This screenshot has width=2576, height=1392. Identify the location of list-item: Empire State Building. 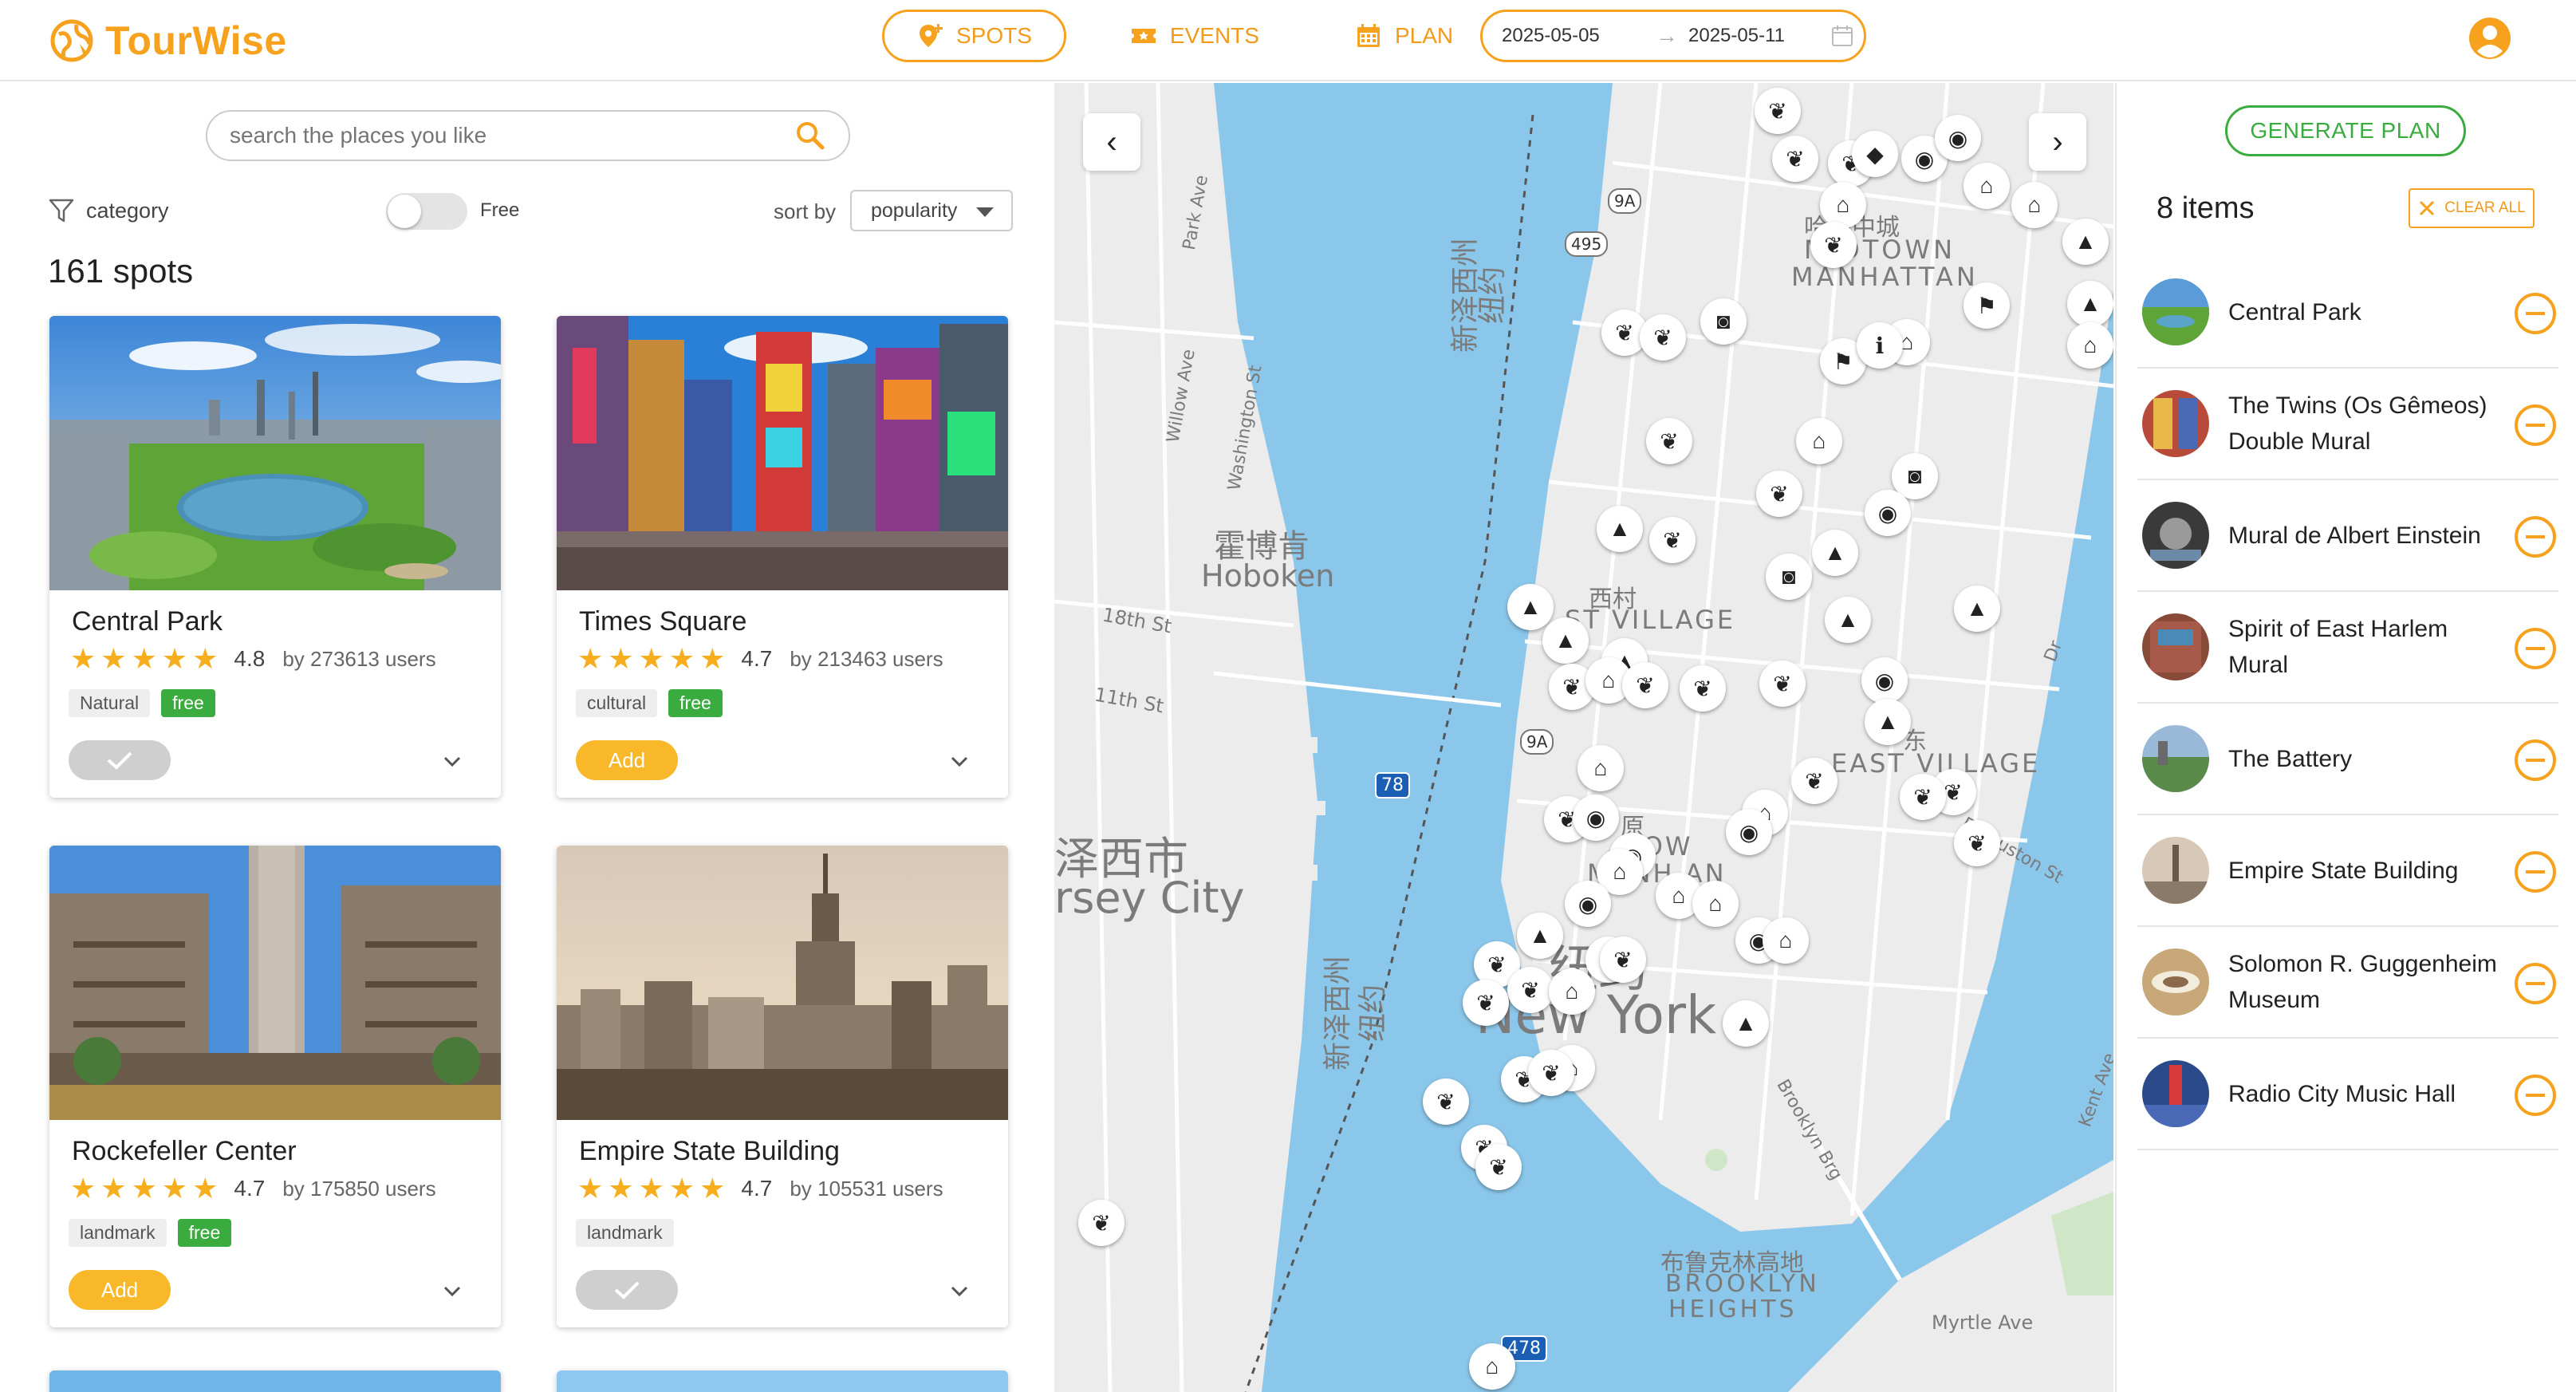
(2347, 871).